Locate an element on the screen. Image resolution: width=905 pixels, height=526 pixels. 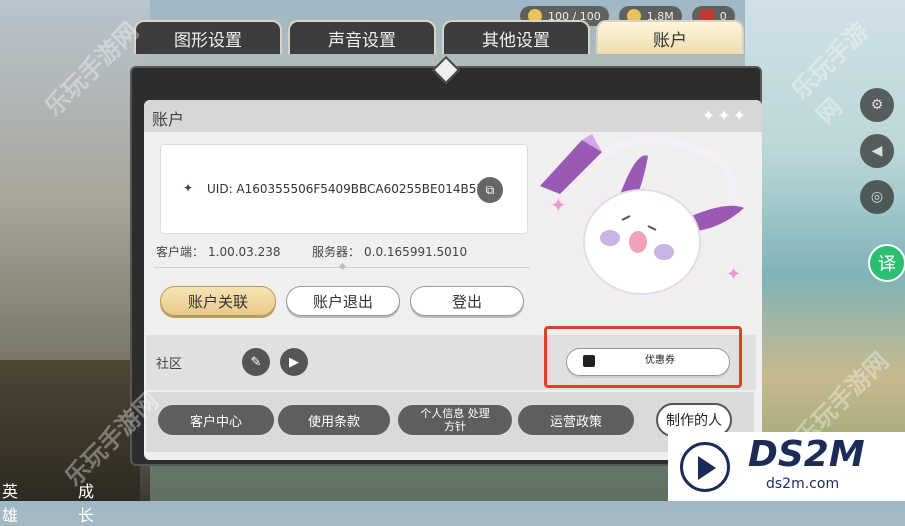
panel-title: 账户 is located at coordinates (168, 119).